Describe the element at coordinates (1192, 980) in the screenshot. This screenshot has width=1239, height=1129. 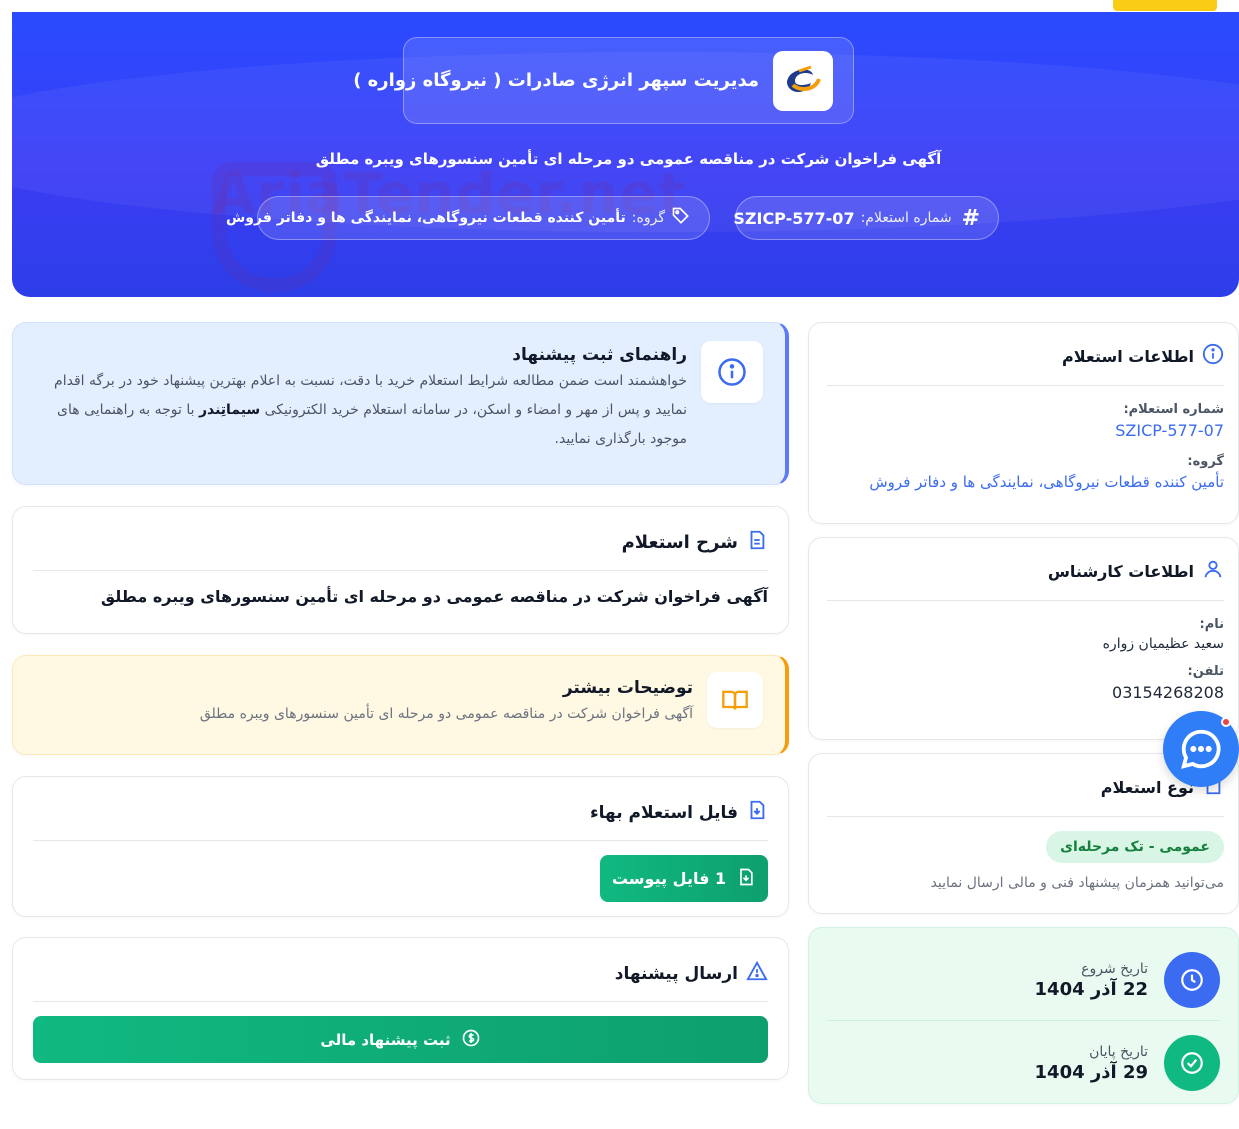
I see `clock-icon` at that location.